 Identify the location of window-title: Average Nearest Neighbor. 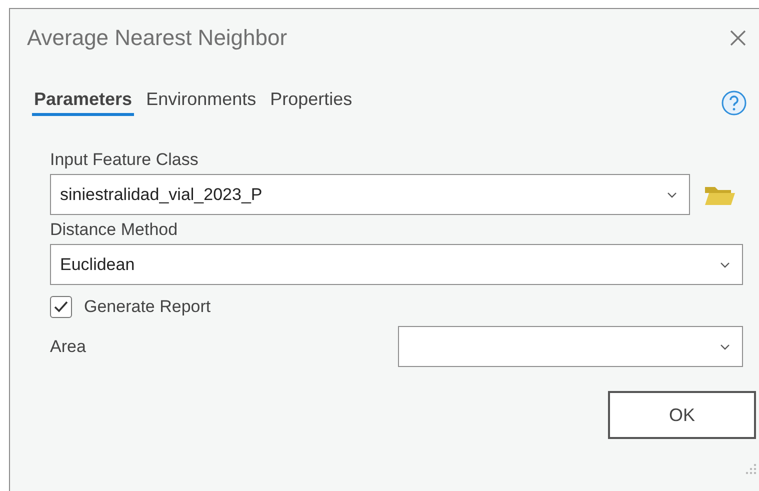
(157, 38).